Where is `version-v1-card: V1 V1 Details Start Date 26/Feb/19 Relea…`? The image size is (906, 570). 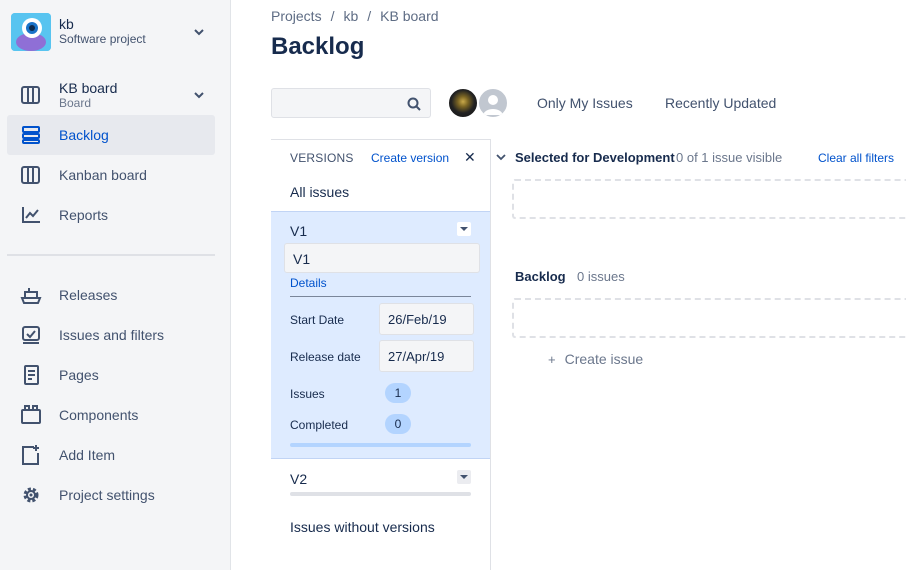
version-v1-card: V1 V1 Details Start Date 26/Feb/19 Relea… is located at coordinates (380, 335).